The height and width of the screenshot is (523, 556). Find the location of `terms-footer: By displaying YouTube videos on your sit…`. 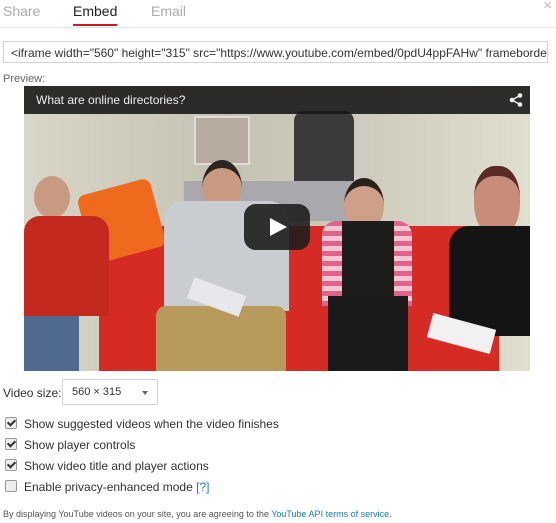

terms-footer: By displaying YouTube videos on your sit… is located at coordinates (197, 514).